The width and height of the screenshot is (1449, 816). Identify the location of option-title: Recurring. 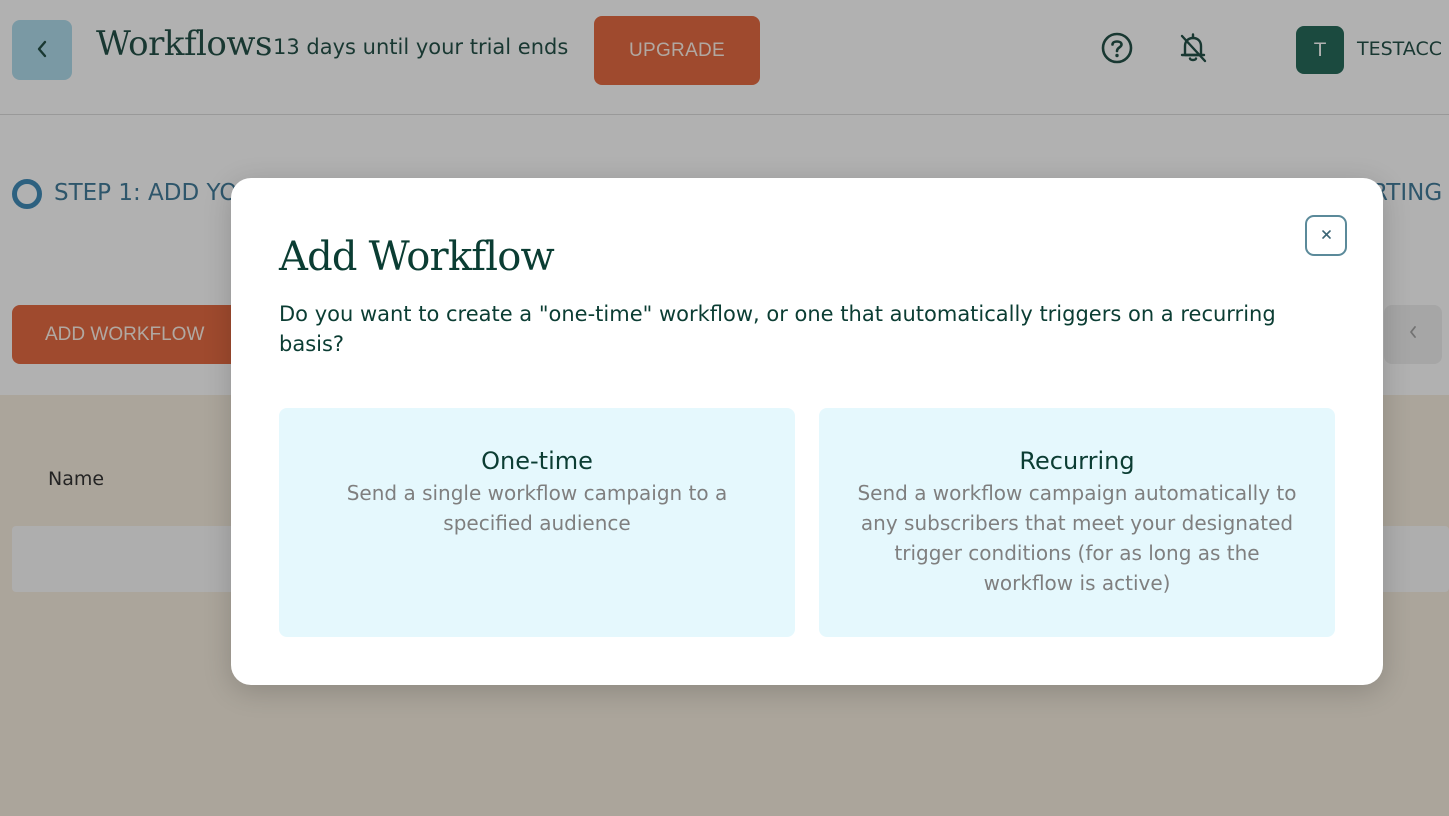
(1077, 461).